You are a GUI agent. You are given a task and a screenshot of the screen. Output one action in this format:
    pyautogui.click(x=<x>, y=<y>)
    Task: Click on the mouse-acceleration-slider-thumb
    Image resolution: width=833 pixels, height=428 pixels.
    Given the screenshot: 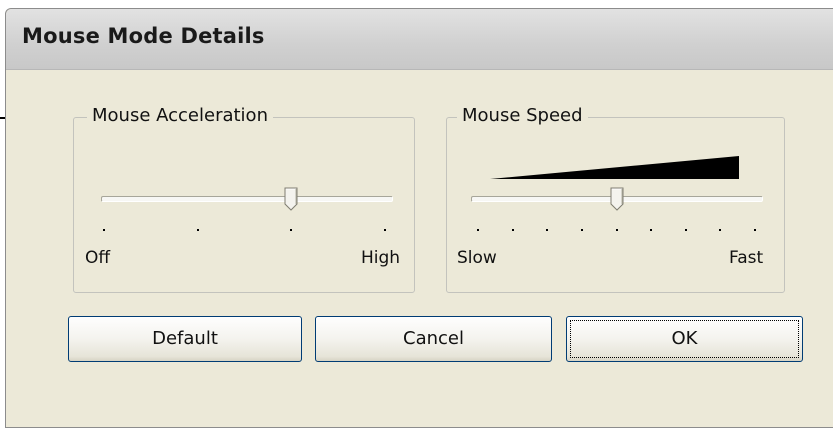 What is the action you would take?
    pyautogui.click(x=291, y=199)
    